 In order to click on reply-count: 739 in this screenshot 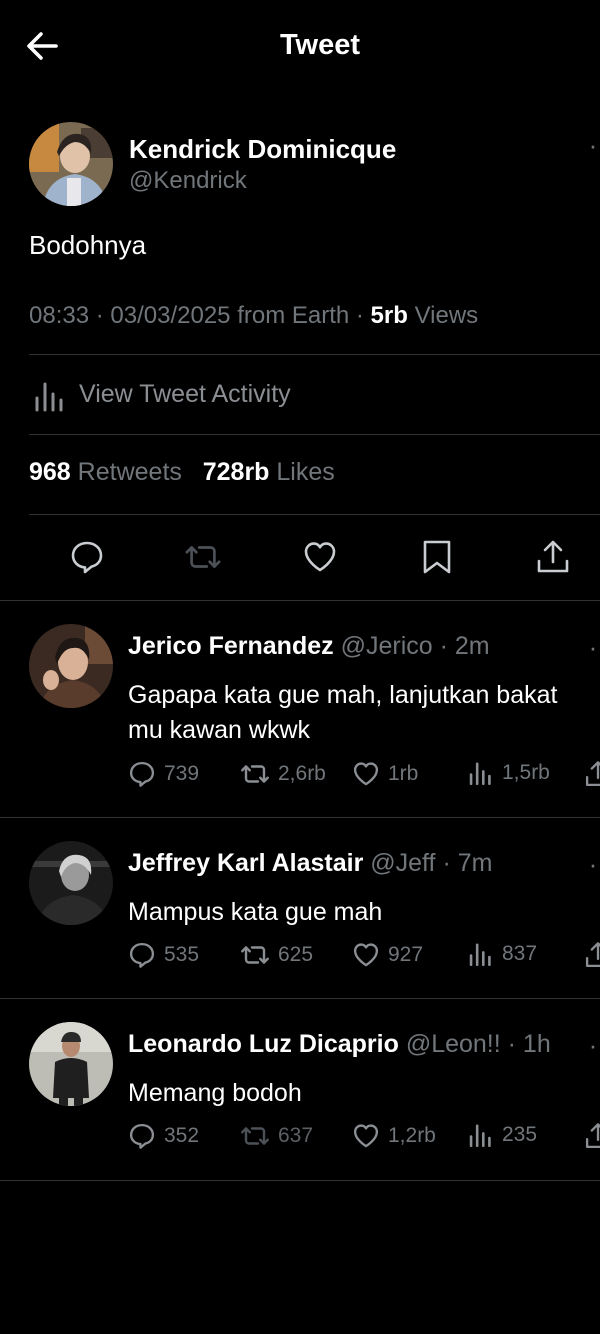, I will do `click(182, 773)`.